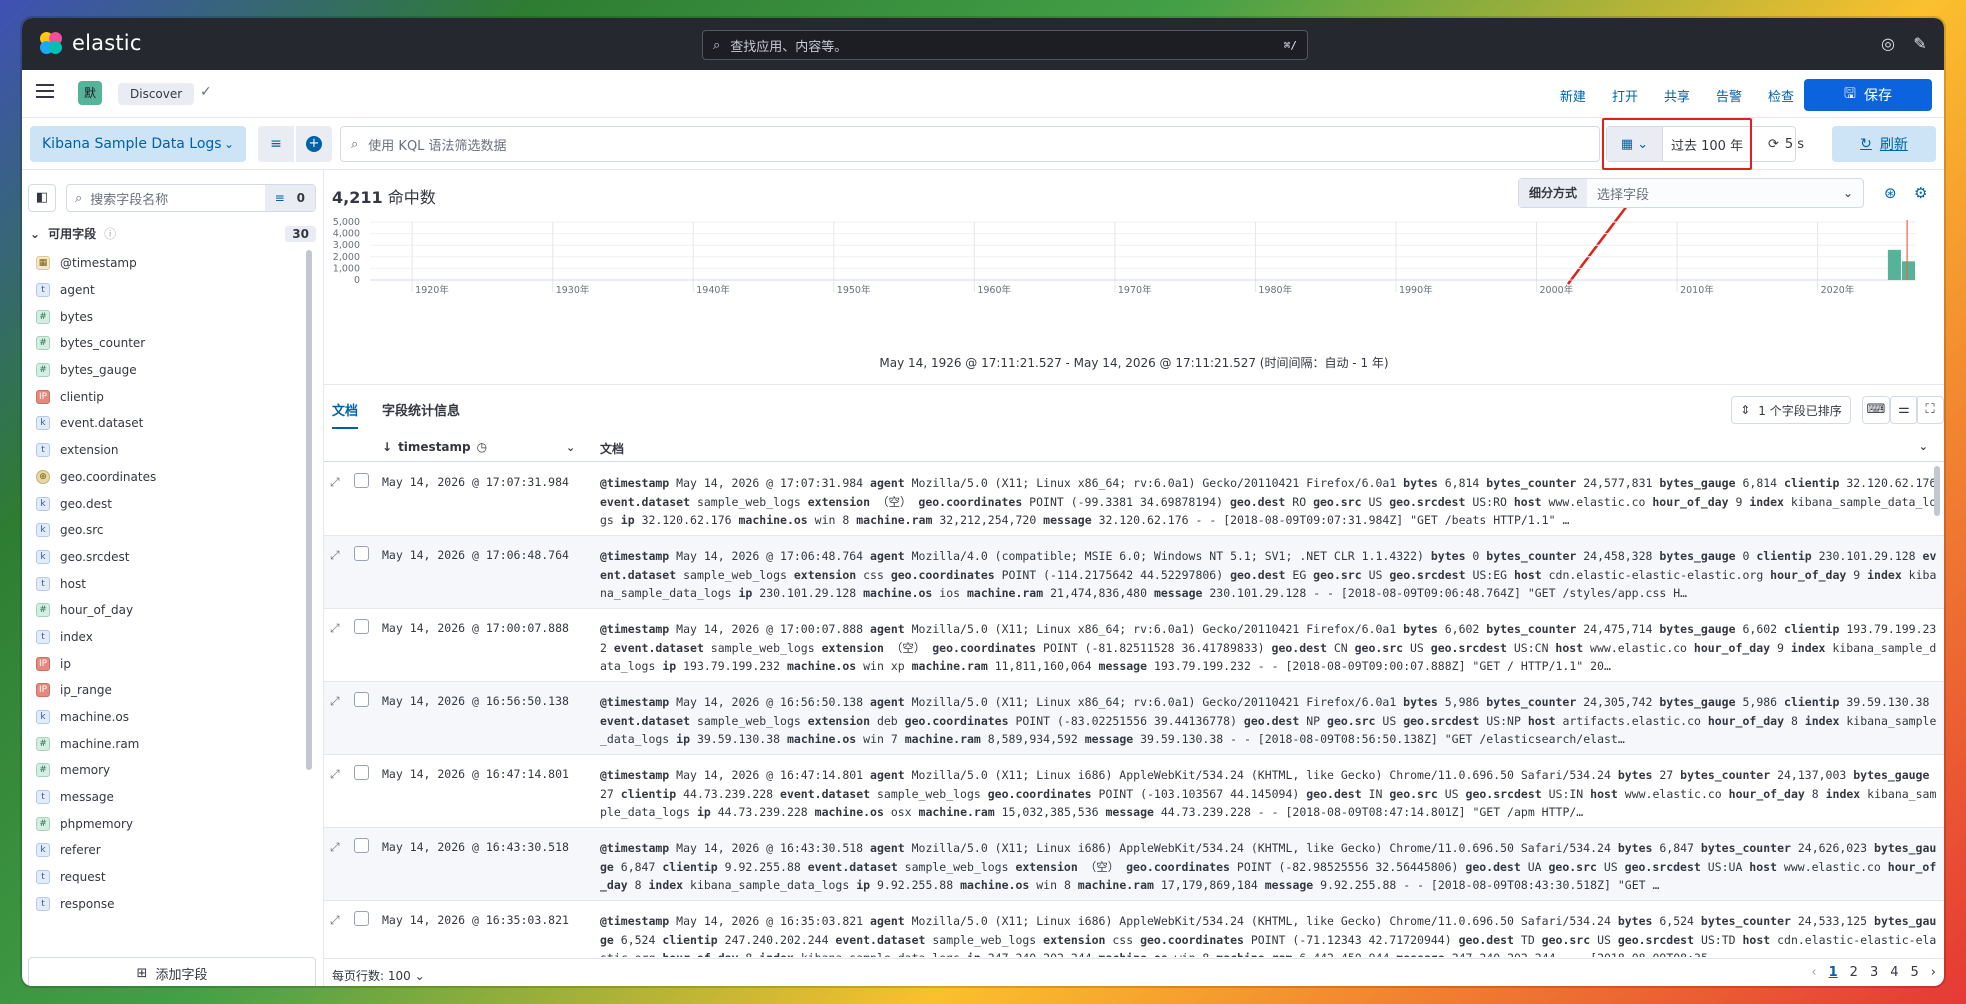  I want to click on field-item-memory: # memory, so click(170, 770).